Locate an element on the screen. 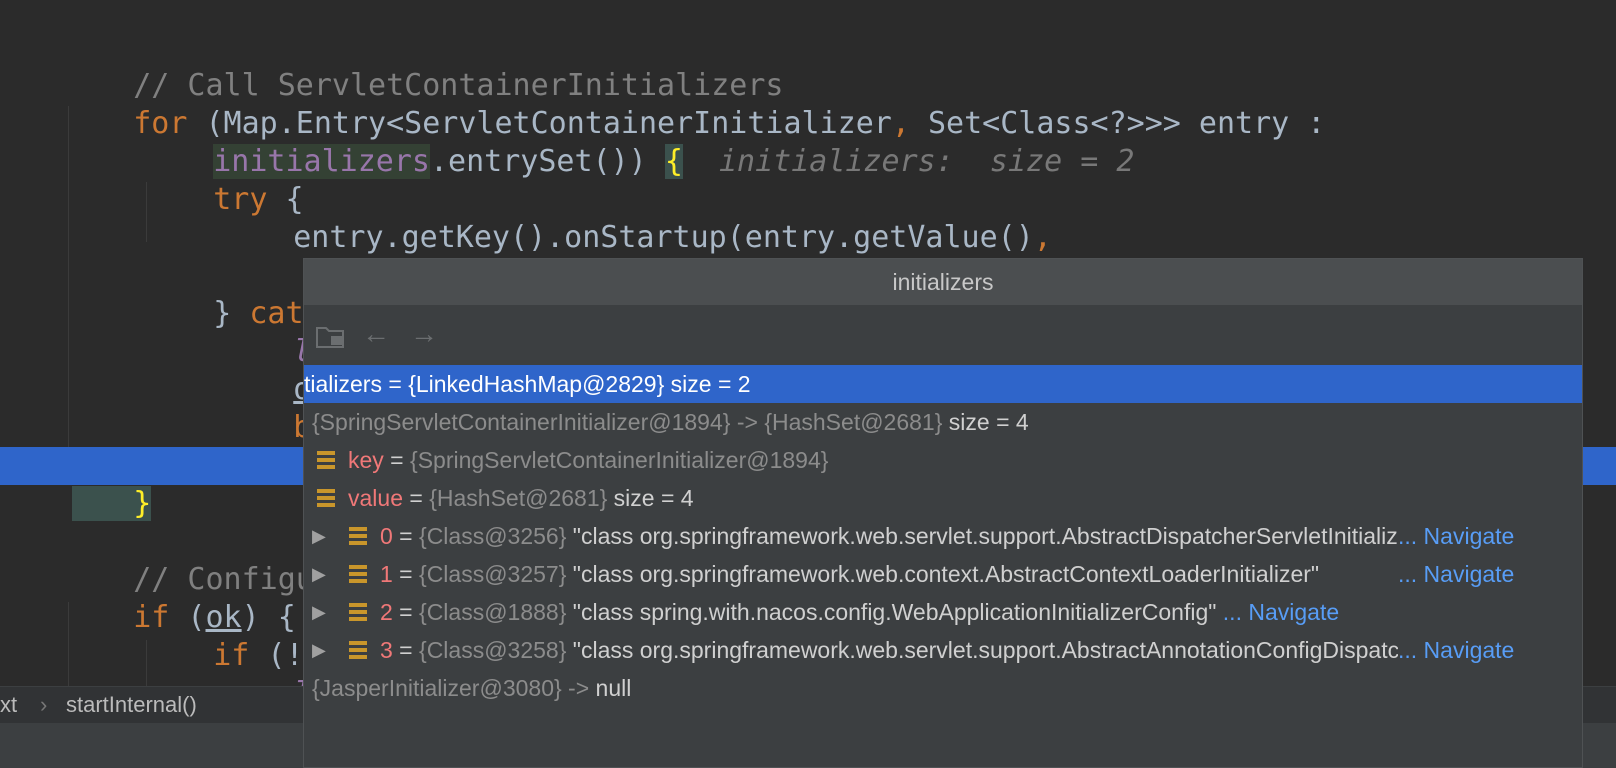 The height and width of the screenshot is (768, 1616). var-name: 3 is located at coordinates (386, 650).